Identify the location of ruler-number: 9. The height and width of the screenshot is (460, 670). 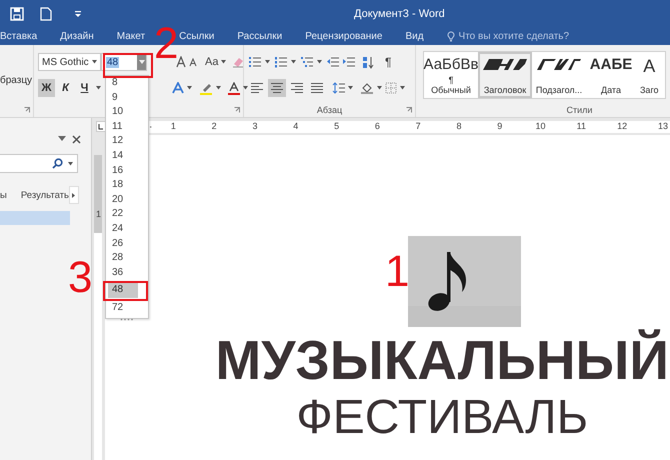
(499, 126).